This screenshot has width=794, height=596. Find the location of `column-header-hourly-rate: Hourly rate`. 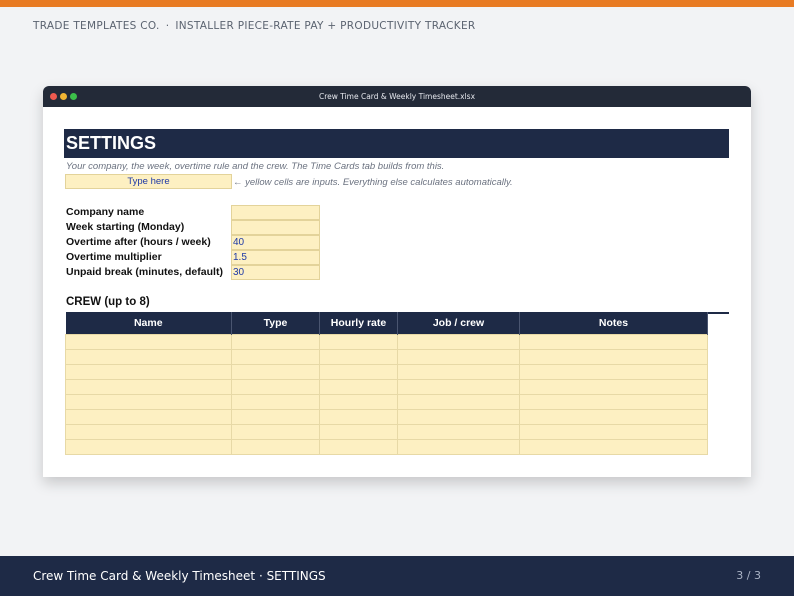

column-header-hourly-rate: Hourly rate is located at coordinates (358, 323).